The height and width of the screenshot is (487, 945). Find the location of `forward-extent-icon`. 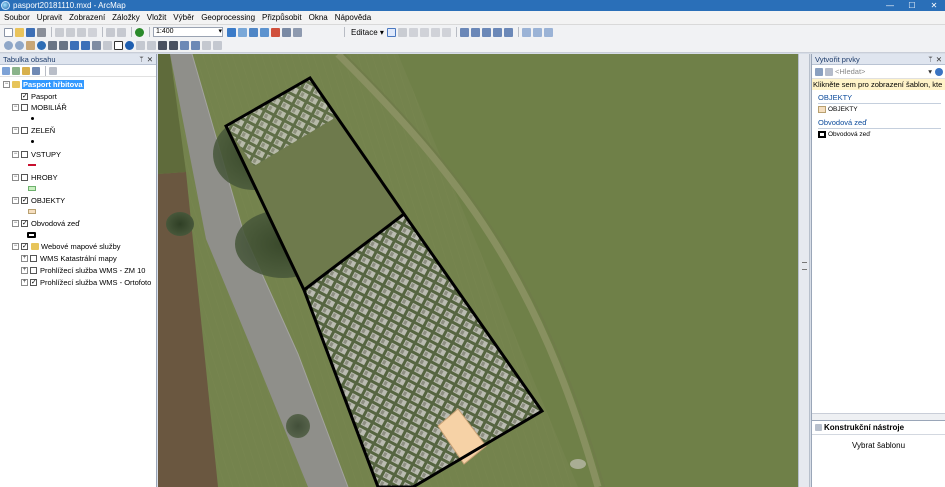

forward-extent-icon is located at coordinates (85, 45).